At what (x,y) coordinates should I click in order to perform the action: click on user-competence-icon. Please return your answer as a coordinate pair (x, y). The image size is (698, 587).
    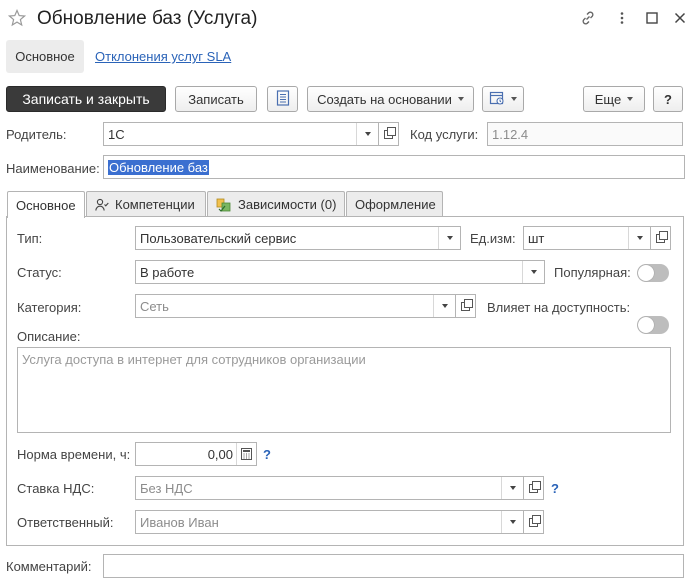
    Looking at the image, I should click on (102, 205).